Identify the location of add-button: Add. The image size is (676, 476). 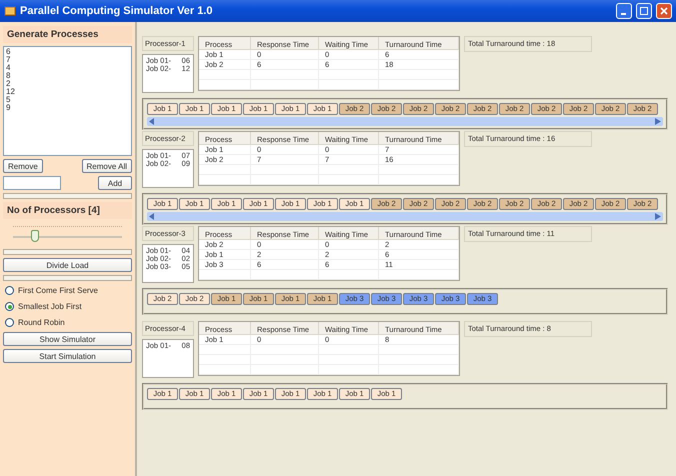
(115, 183).